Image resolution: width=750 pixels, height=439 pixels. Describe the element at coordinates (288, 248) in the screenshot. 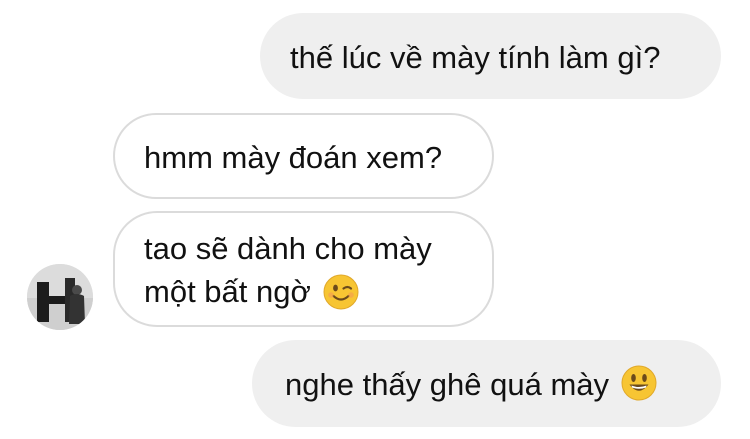

I see `message-line: tao sẽ dành cho mày` at that location.